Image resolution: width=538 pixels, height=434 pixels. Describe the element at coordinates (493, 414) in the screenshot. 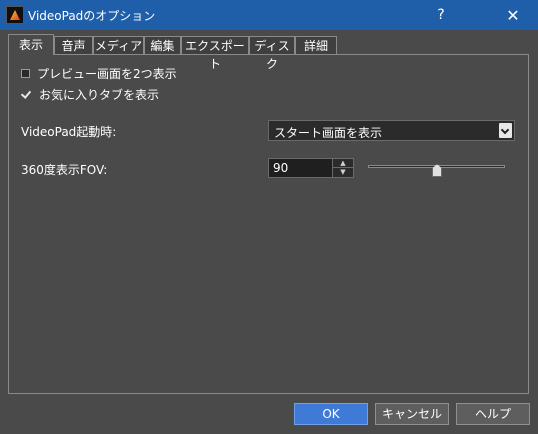

I see `help-button: ヘルプ` at that location.